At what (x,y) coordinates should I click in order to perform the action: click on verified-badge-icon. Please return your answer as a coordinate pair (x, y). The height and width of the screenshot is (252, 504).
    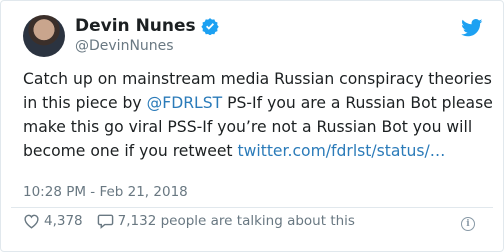
    Looking at the image, I should click on (210, 26).